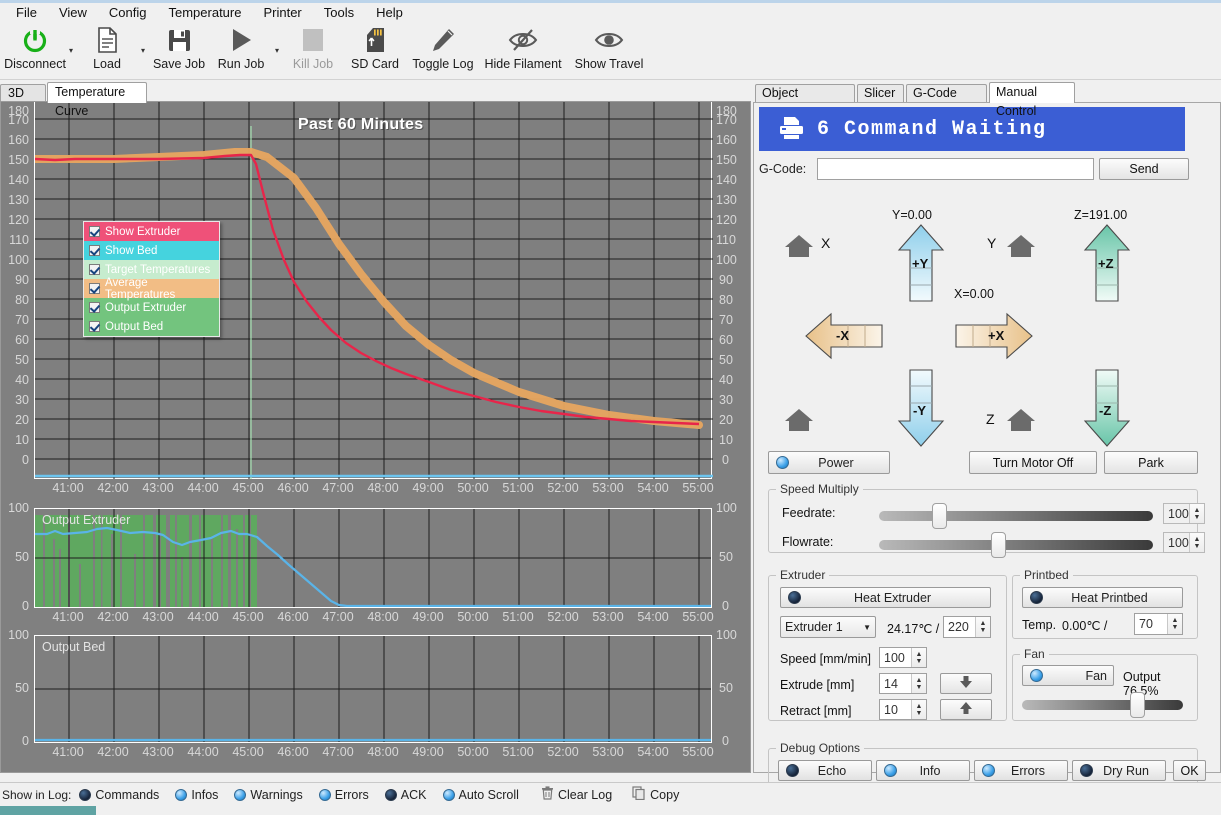 The width and height of the screenshot is (1221, 815). I want to click on heat-printbed-button: Heat Printbed, so click(1102, 597).